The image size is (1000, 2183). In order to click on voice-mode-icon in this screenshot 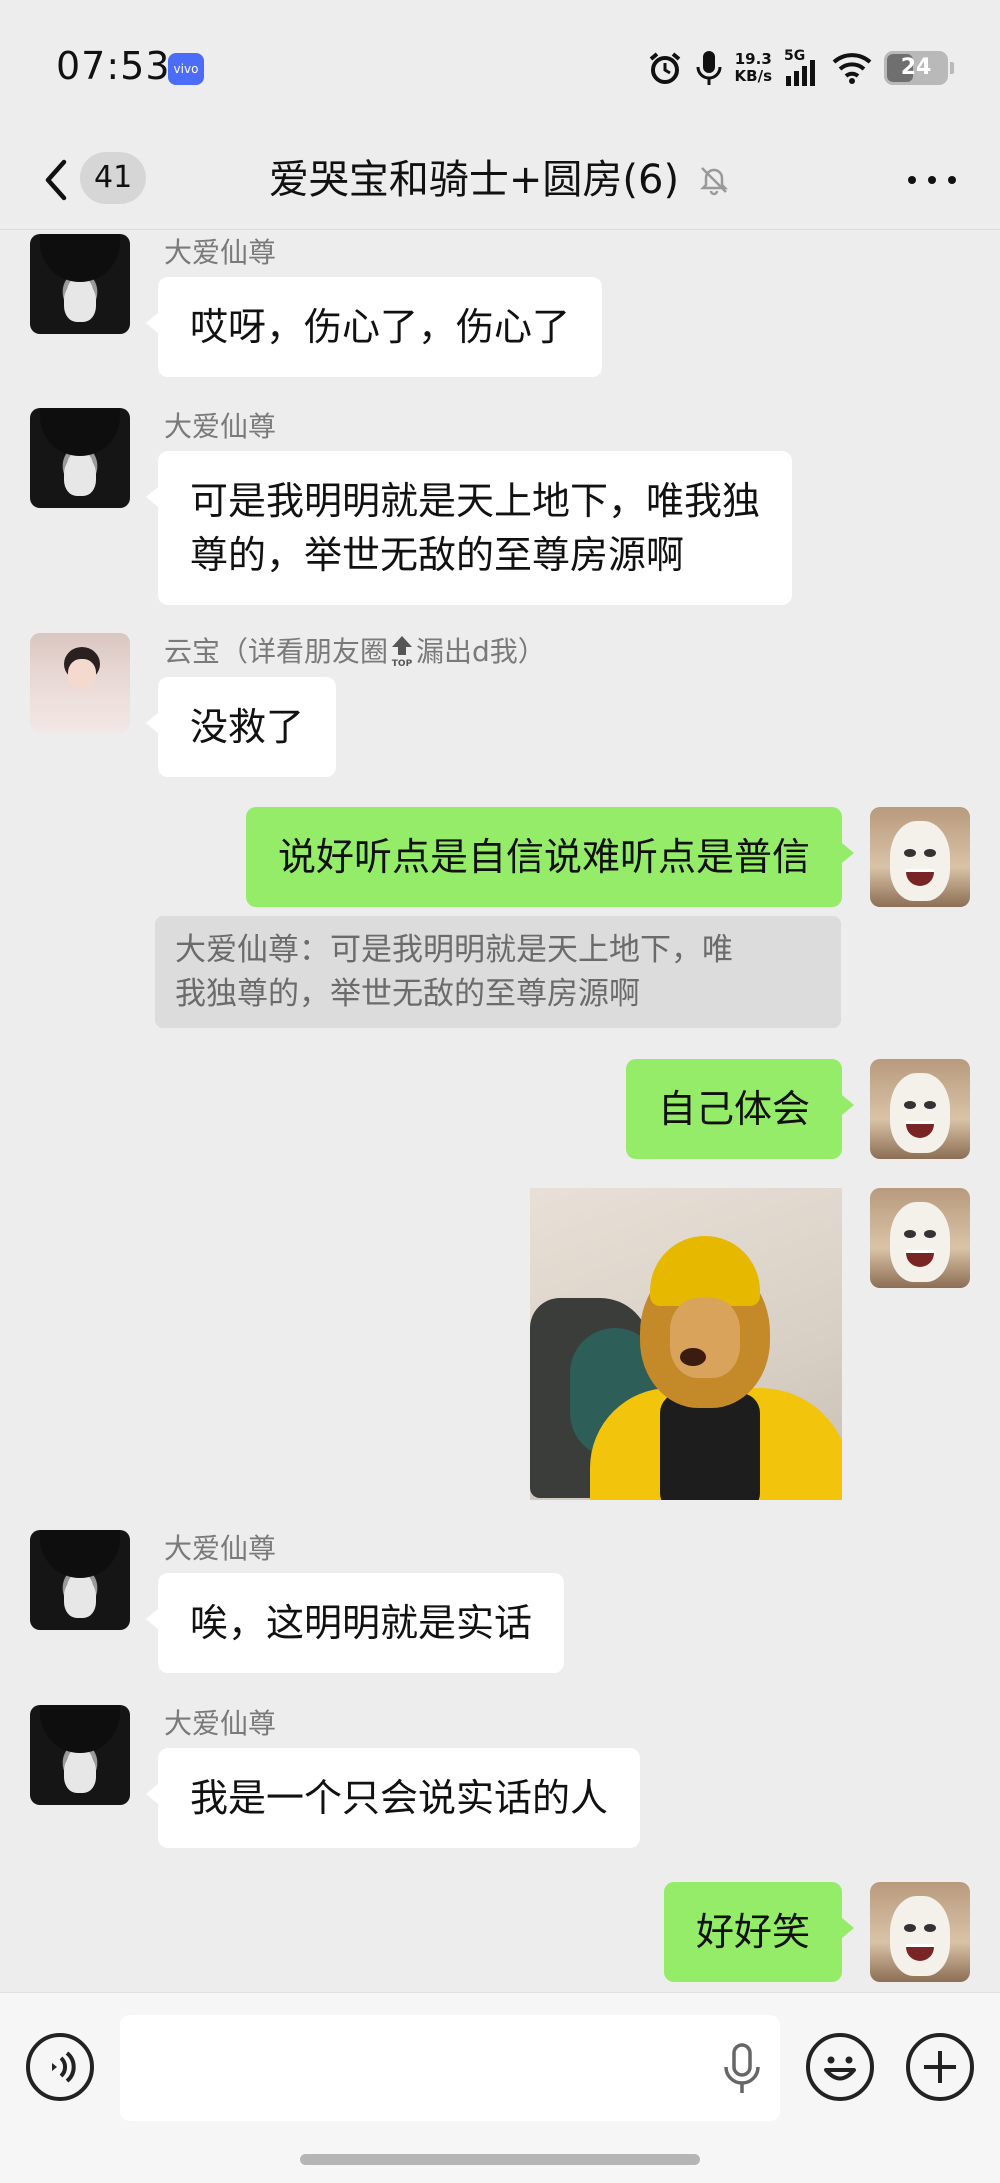, I will do `click(60, 2067)`.